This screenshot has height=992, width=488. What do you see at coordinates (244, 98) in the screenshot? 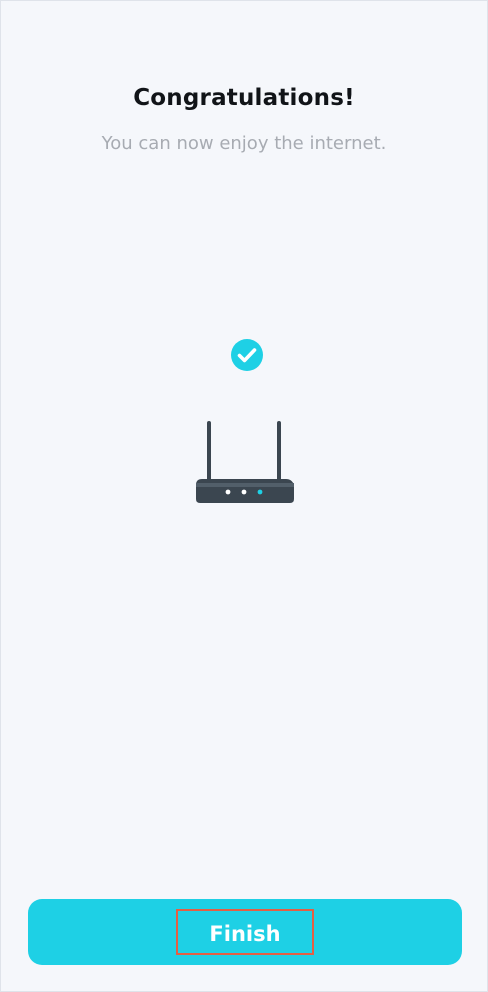
I see `page-title: Congratulations!` at bounding box center [244, 98].